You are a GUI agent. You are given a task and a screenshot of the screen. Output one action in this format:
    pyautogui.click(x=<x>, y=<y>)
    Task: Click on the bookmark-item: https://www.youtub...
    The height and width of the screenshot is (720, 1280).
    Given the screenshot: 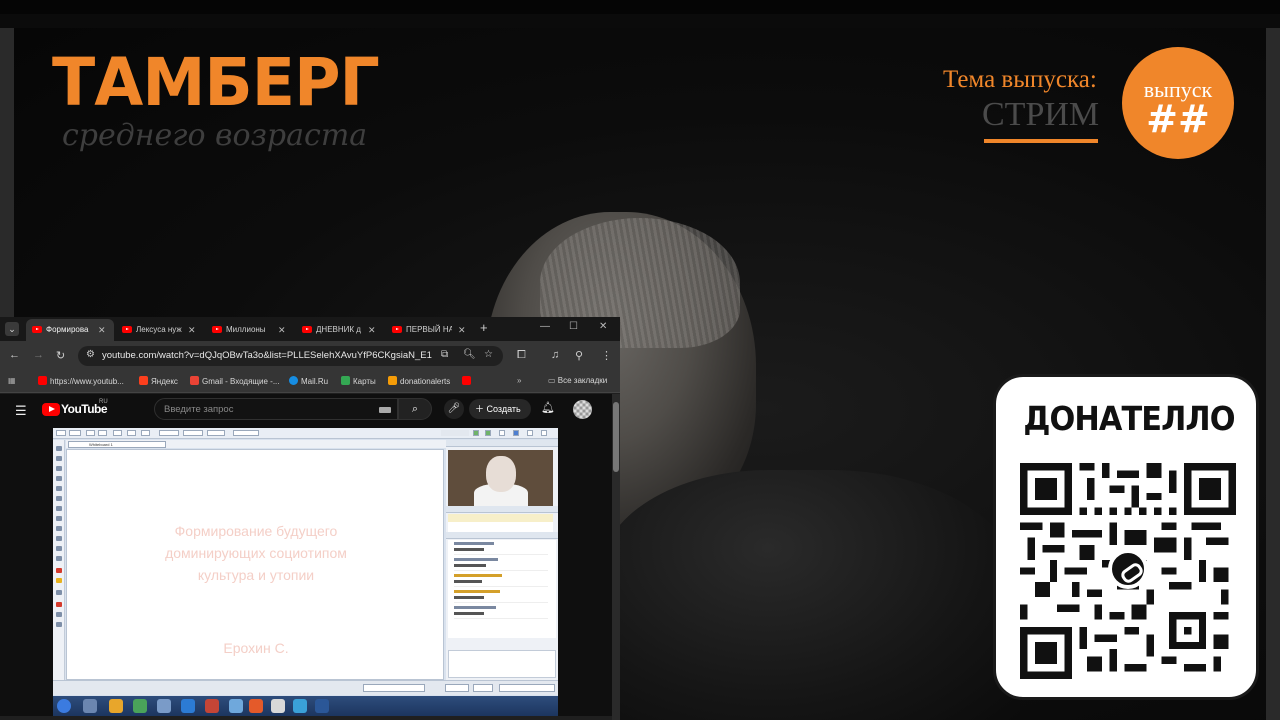 What is the action you would take?
    pyautogui.click(x=81, y=381)
    